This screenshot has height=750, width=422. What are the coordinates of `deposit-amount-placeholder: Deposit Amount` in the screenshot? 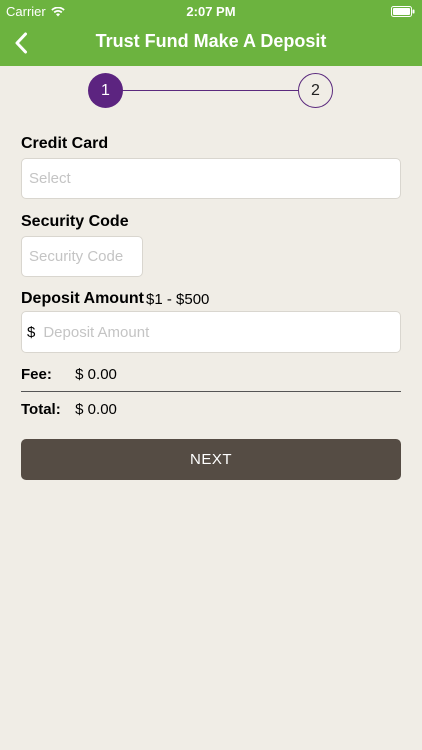 It's located at (96, 332).